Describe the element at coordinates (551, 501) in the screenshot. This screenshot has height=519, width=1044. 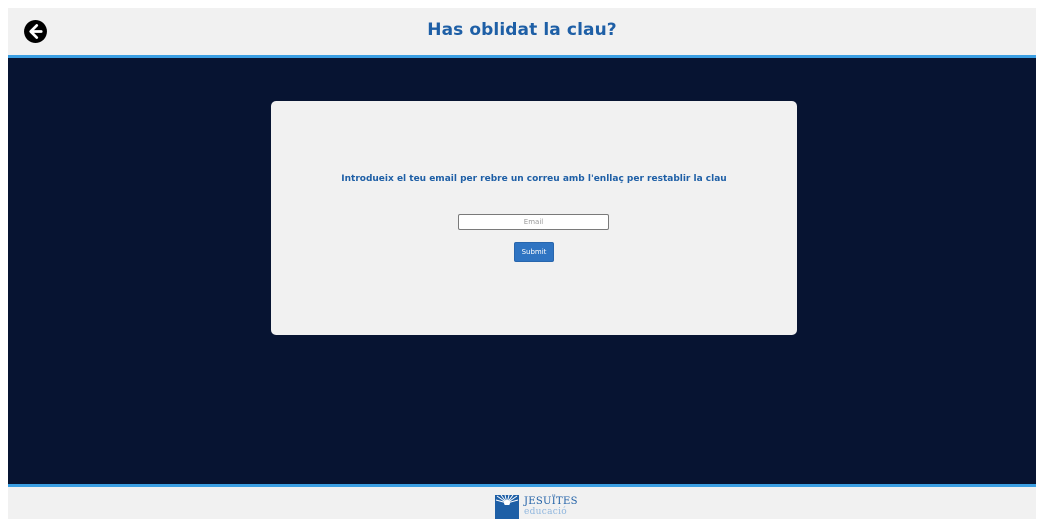
I see `logo-name: JESUÏTES` at that location.